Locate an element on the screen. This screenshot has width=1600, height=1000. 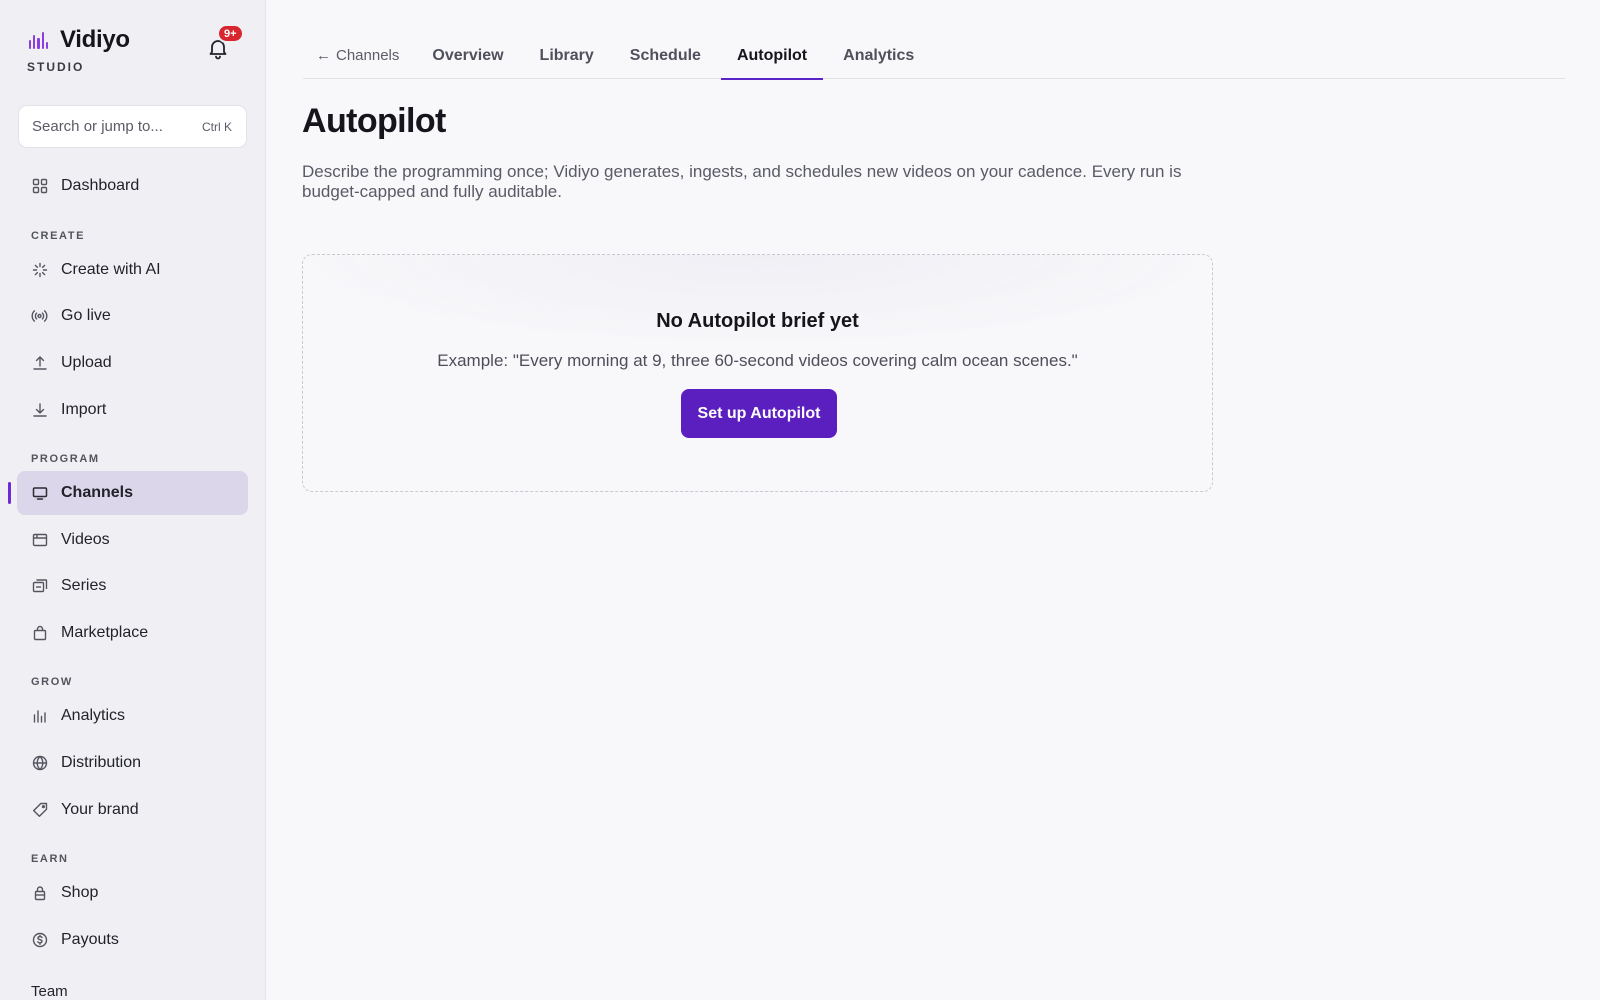
sidebar-item-go-live: Go live is located at coordinates (132, 316).